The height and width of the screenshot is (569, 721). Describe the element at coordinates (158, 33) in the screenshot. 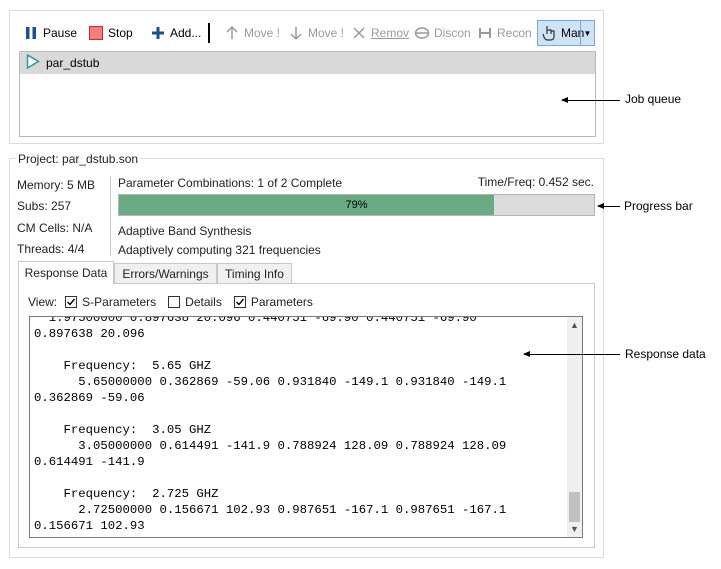

I see `plus-icon` at that location.